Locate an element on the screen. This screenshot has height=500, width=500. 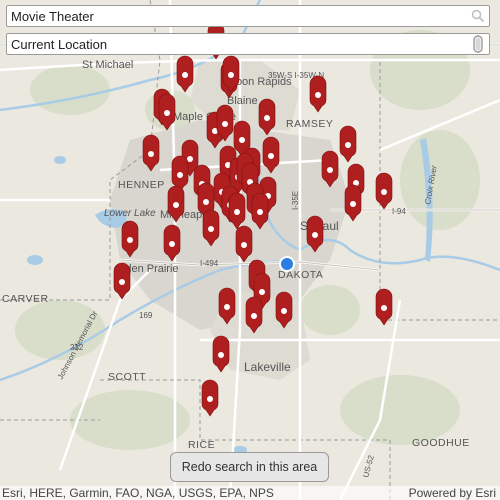
search-bar is located at coordinates (248, 16).